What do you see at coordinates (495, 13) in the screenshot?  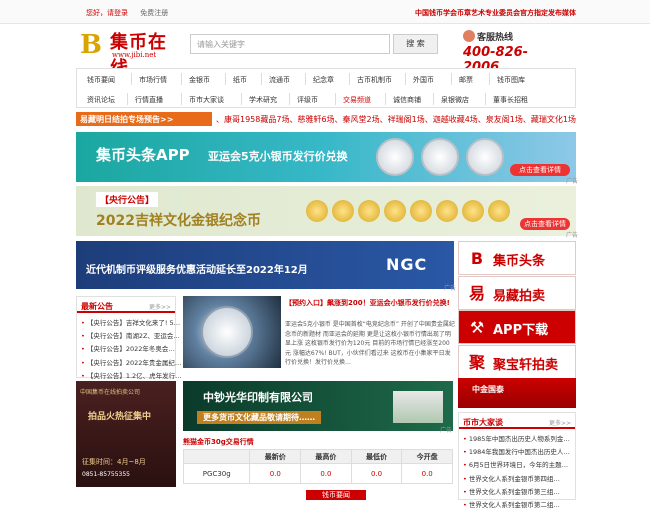 I see `slogan: 中国钱币学会币章艺术专业委员会官方指定发布媒体` at bounding box center [495, 13].